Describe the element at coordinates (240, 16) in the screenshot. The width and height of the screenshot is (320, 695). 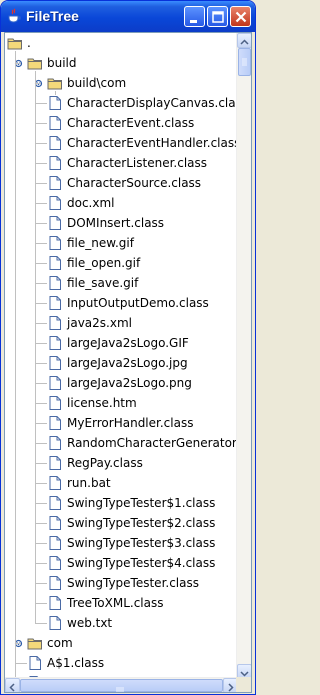
I see `close-button` at that location.